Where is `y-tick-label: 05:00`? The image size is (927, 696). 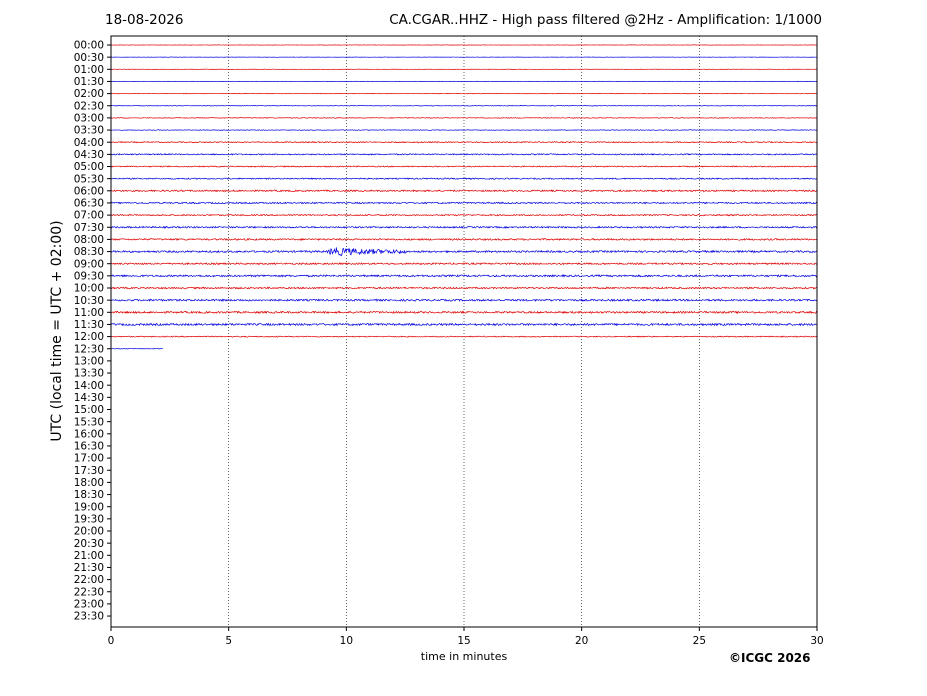 y-tick-label: 05:00 is located at coordinates (89, 167).